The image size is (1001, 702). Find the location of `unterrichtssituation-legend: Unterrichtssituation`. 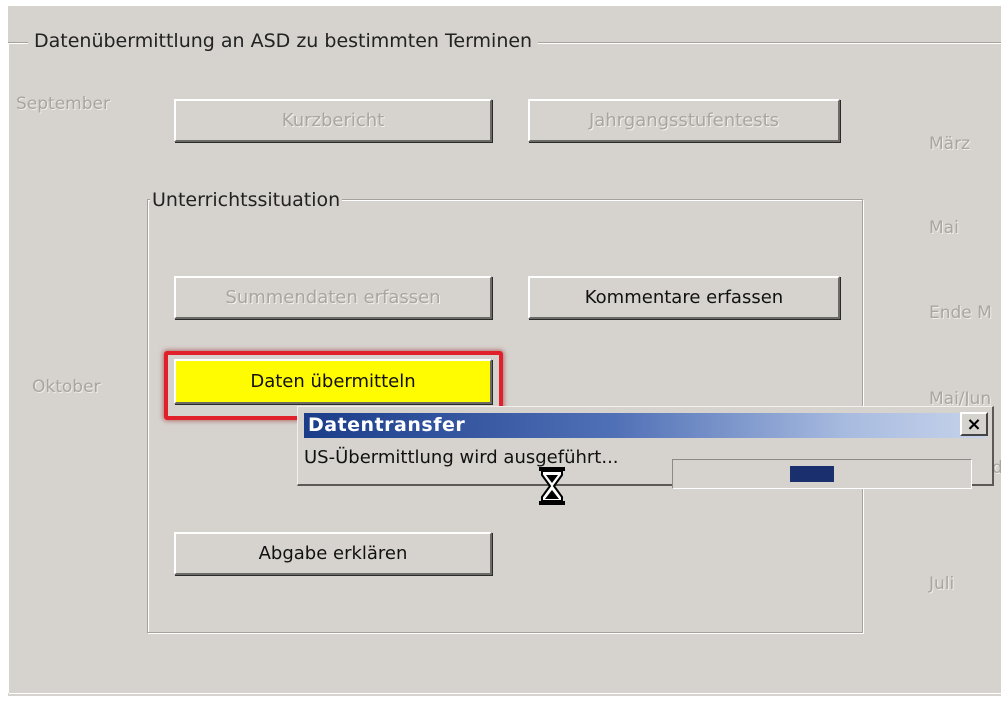

unterrichtssituation-legend: Unterrichtssituation is located at coordinates (246, 200).